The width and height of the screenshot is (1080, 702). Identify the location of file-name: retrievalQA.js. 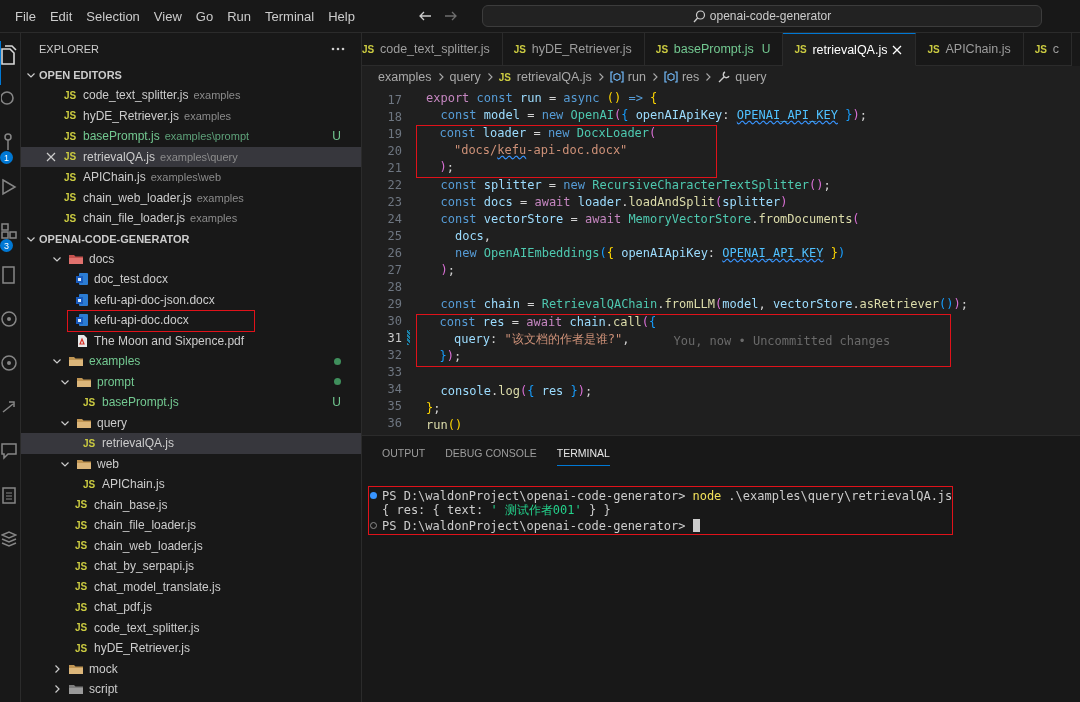
(119, 156).